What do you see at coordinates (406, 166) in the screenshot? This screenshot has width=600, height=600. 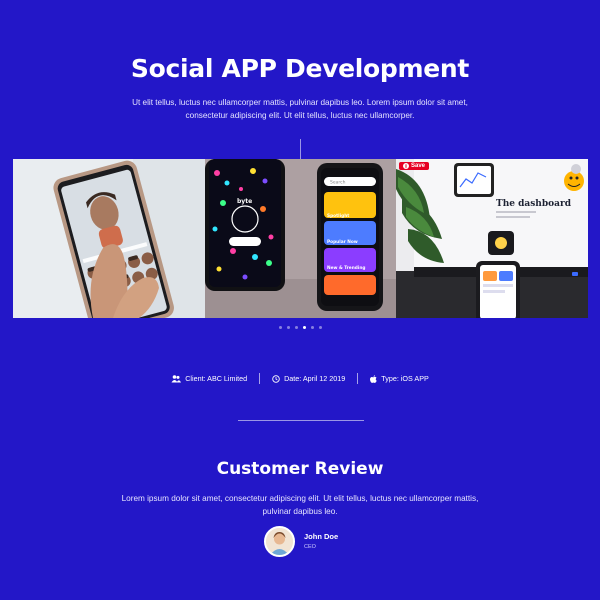 I see `pinterest-icon` at bounding box center [406, 166].